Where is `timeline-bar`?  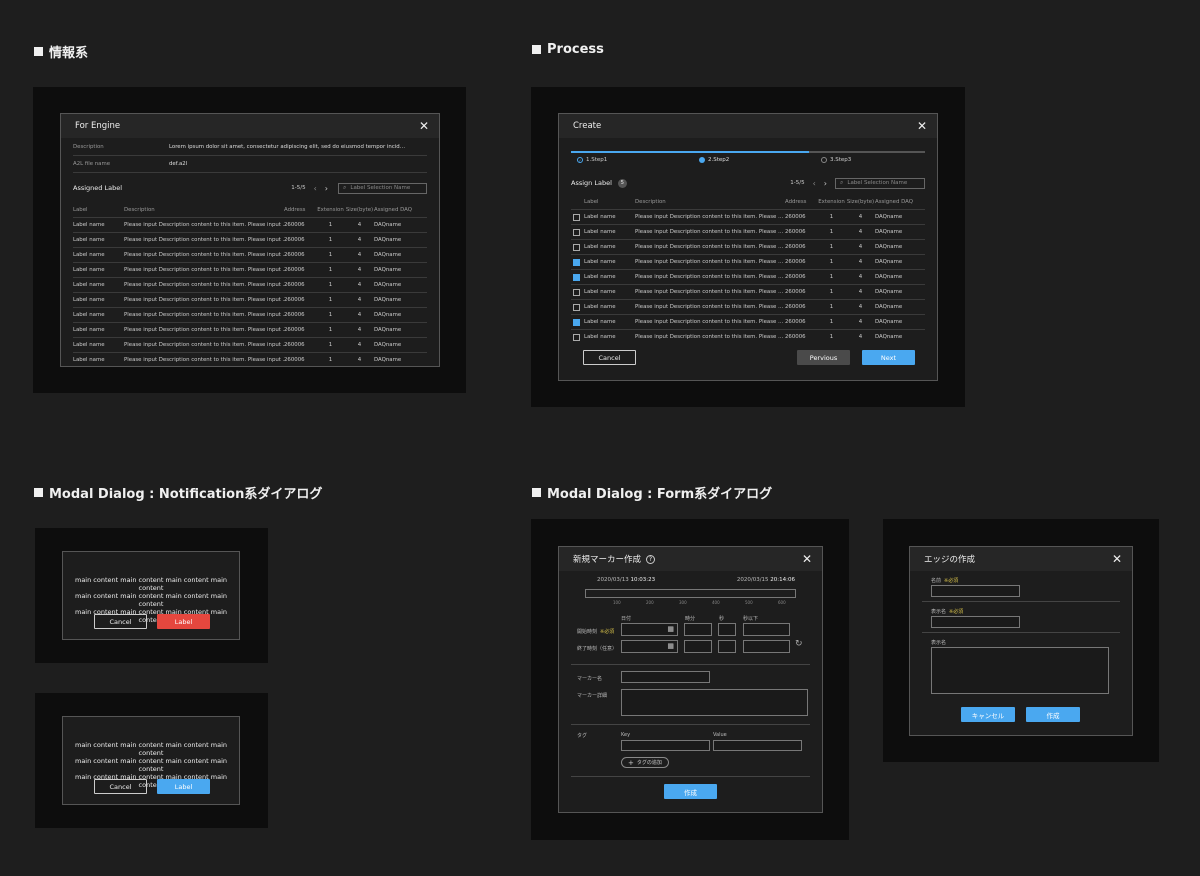
timeline-bar is located at coordinates (690, 593).